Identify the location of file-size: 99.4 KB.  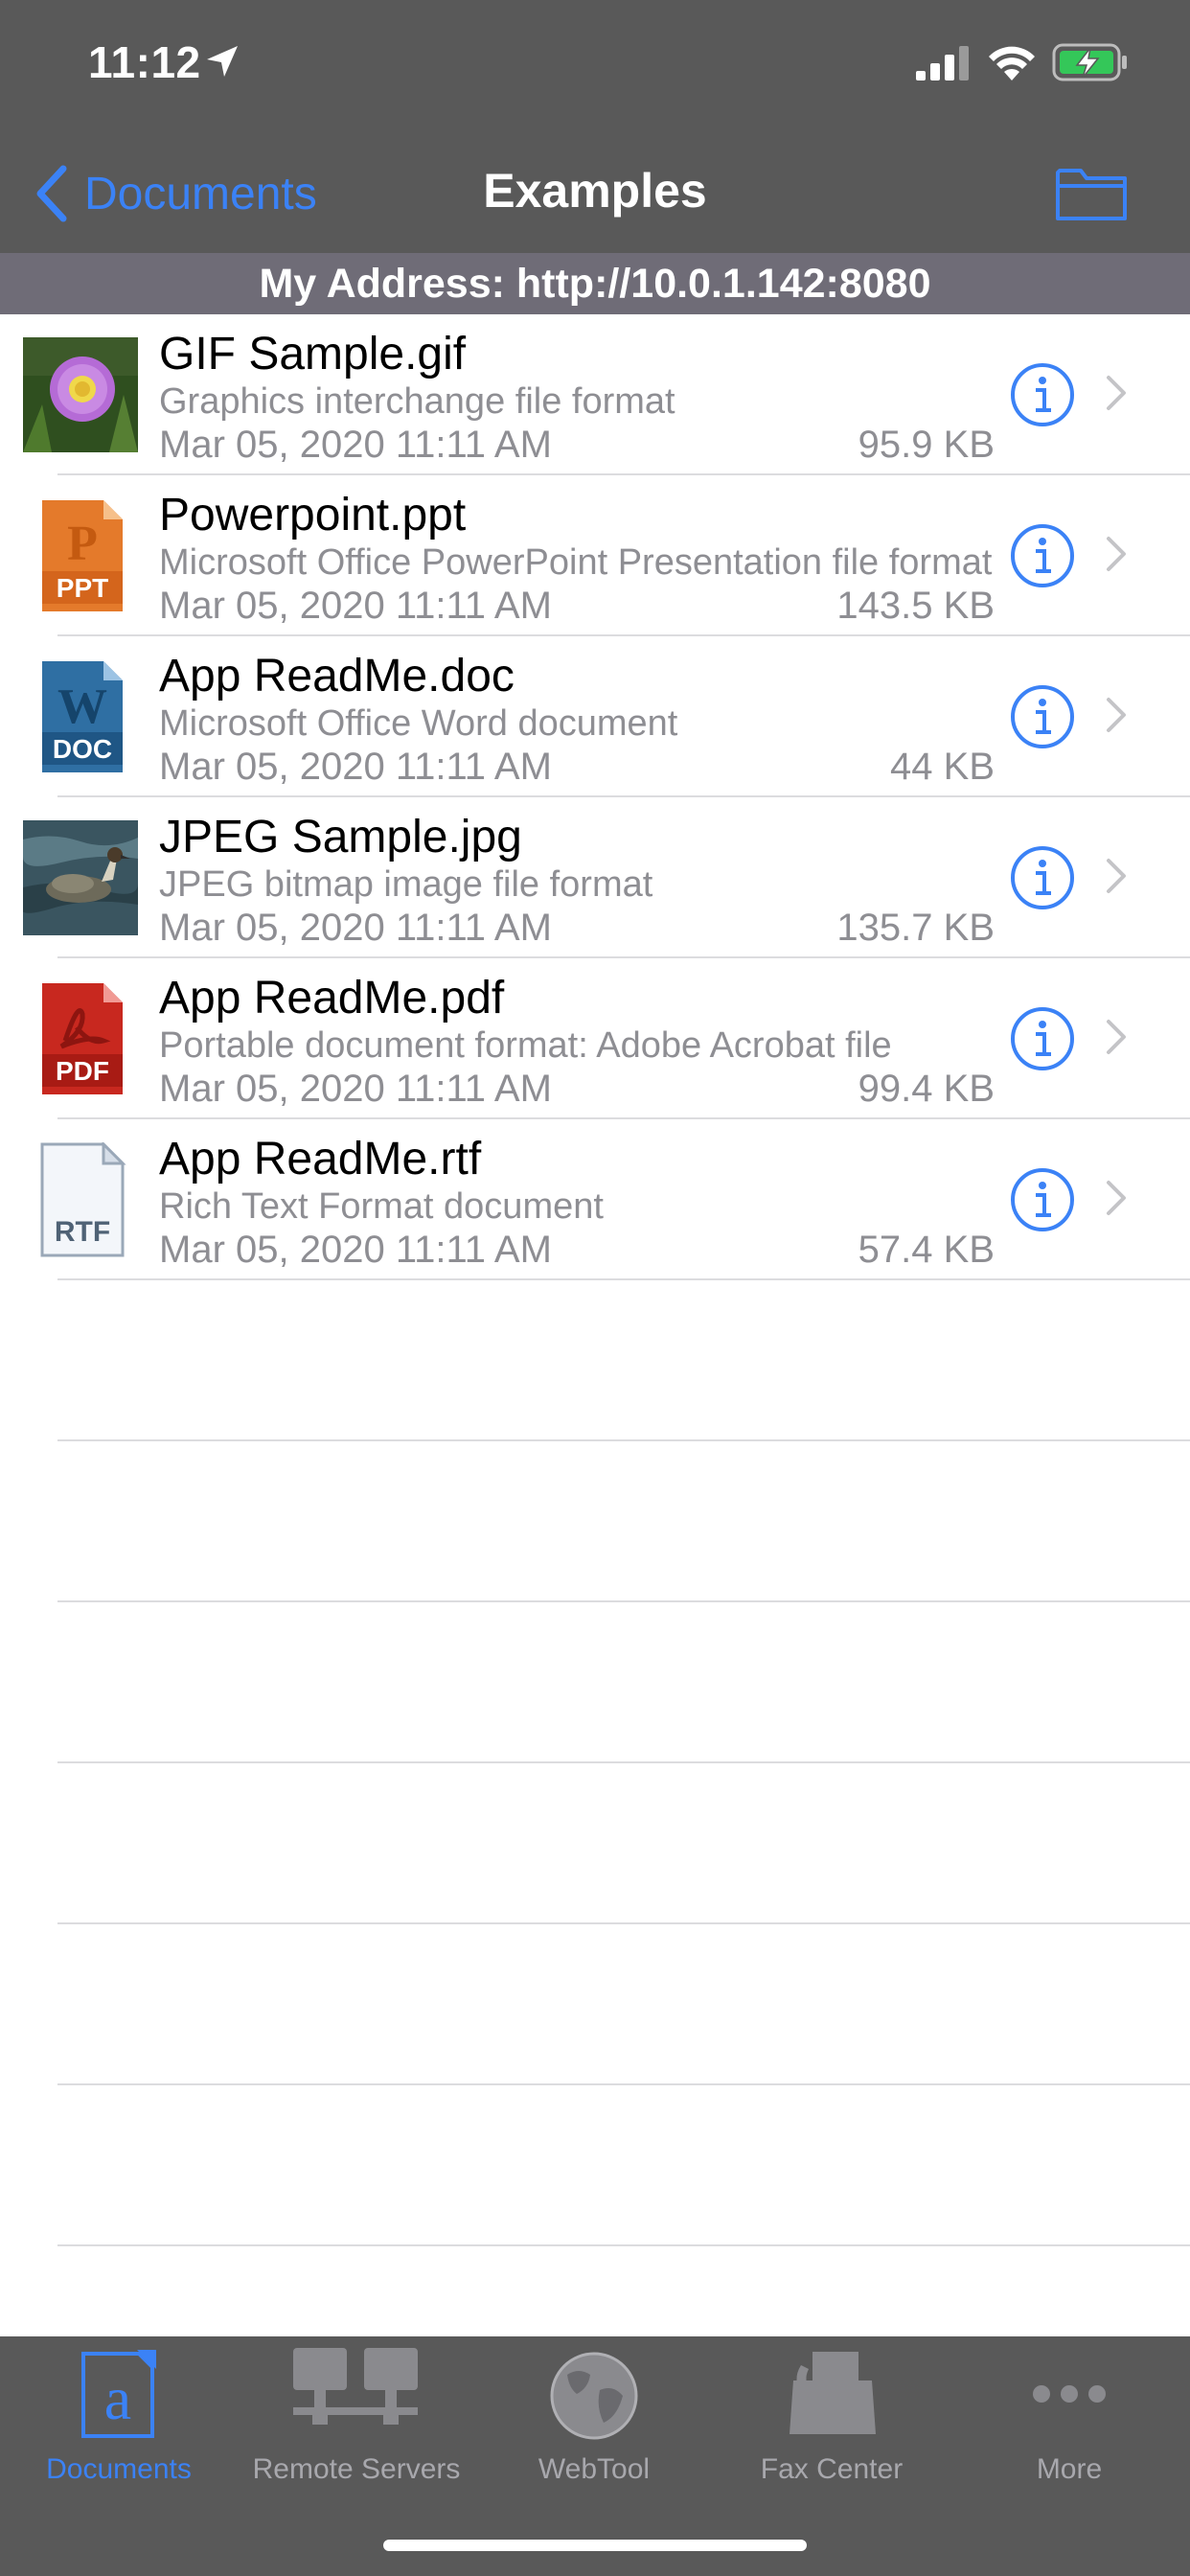
(927, 1089).